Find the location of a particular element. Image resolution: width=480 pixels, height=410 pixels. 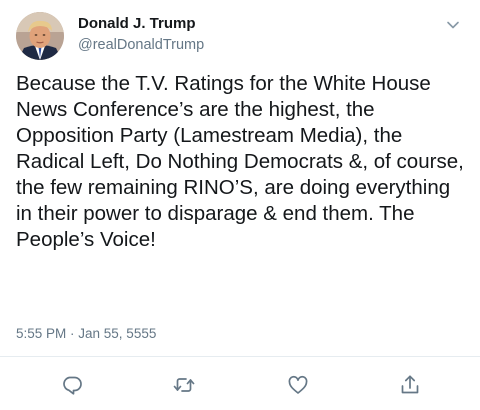

like-button is located at coordinates (298, 385).